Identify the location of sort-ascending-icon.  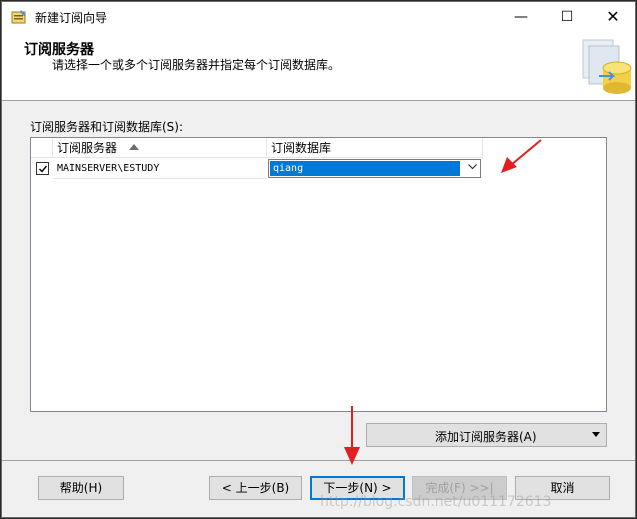
(134, 147).